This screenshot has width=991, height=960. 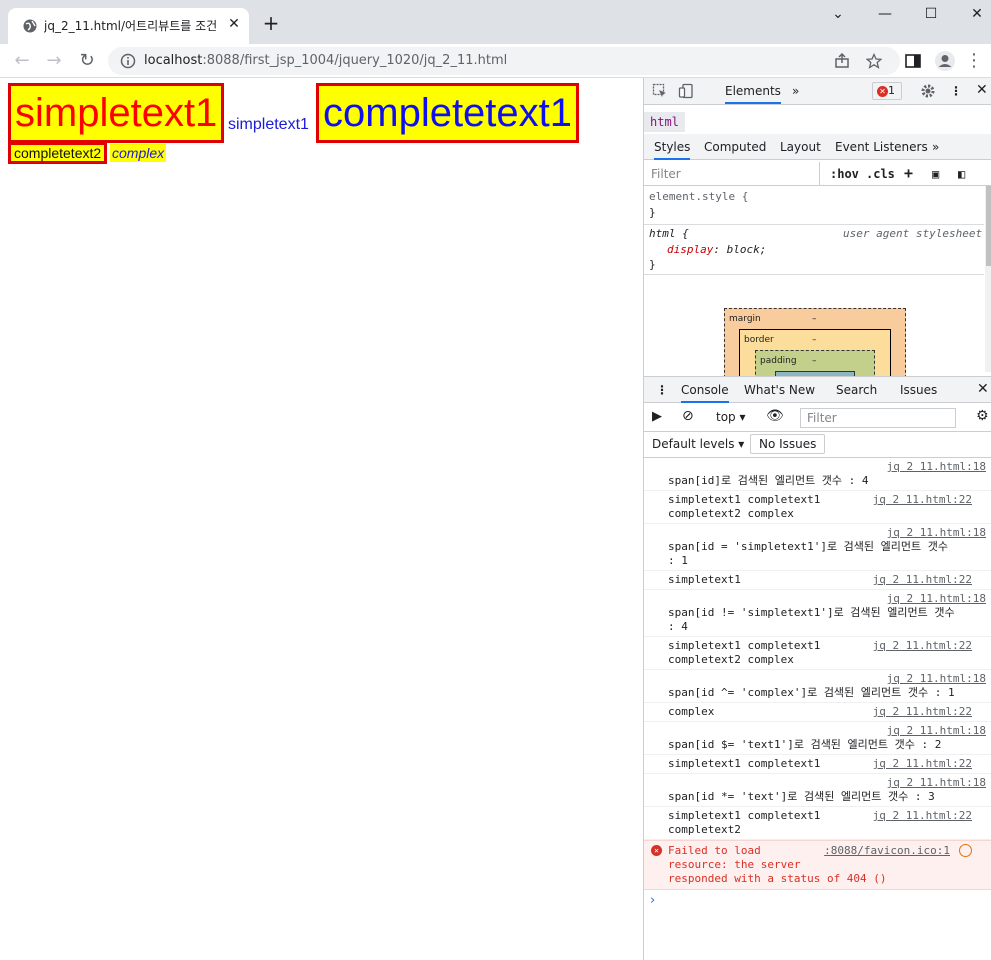 I want to click on profile-avatar-icon, so click(x=945, y=61).